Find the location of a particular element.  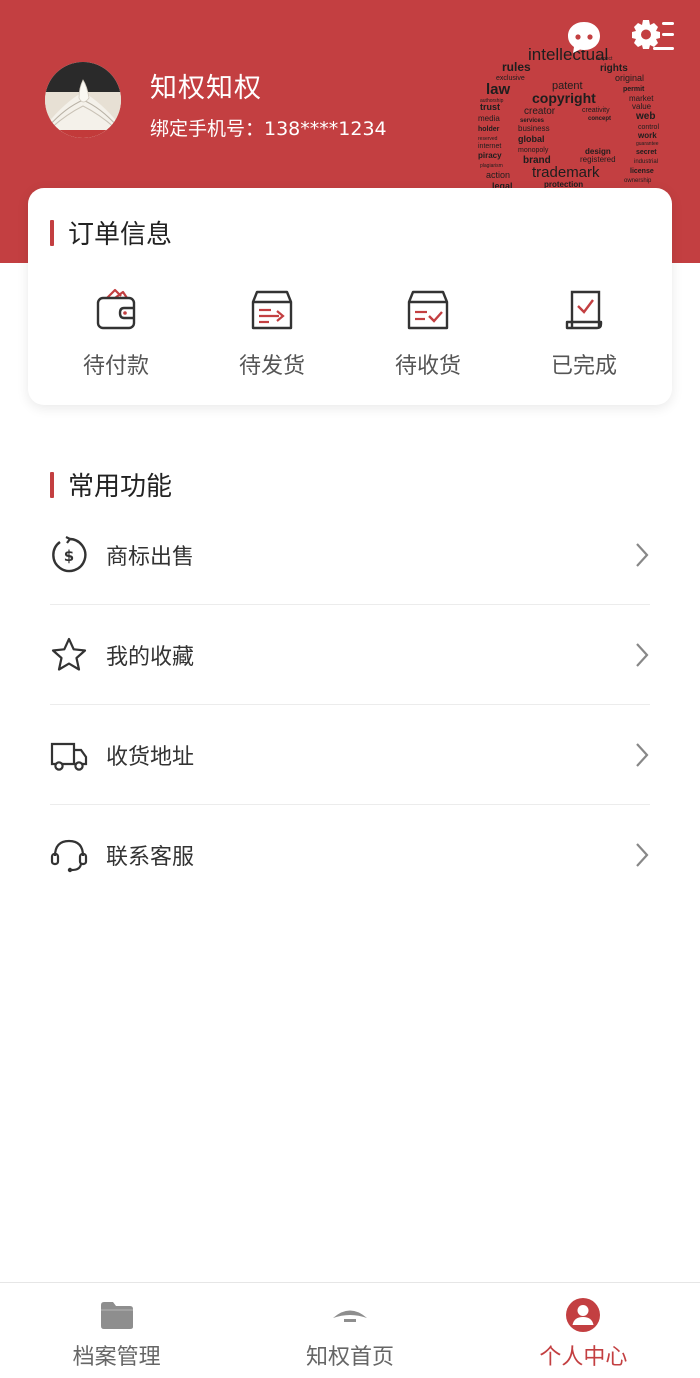

func-trademark-sale-label: 商标出售 is located at coordinates (150, 557).